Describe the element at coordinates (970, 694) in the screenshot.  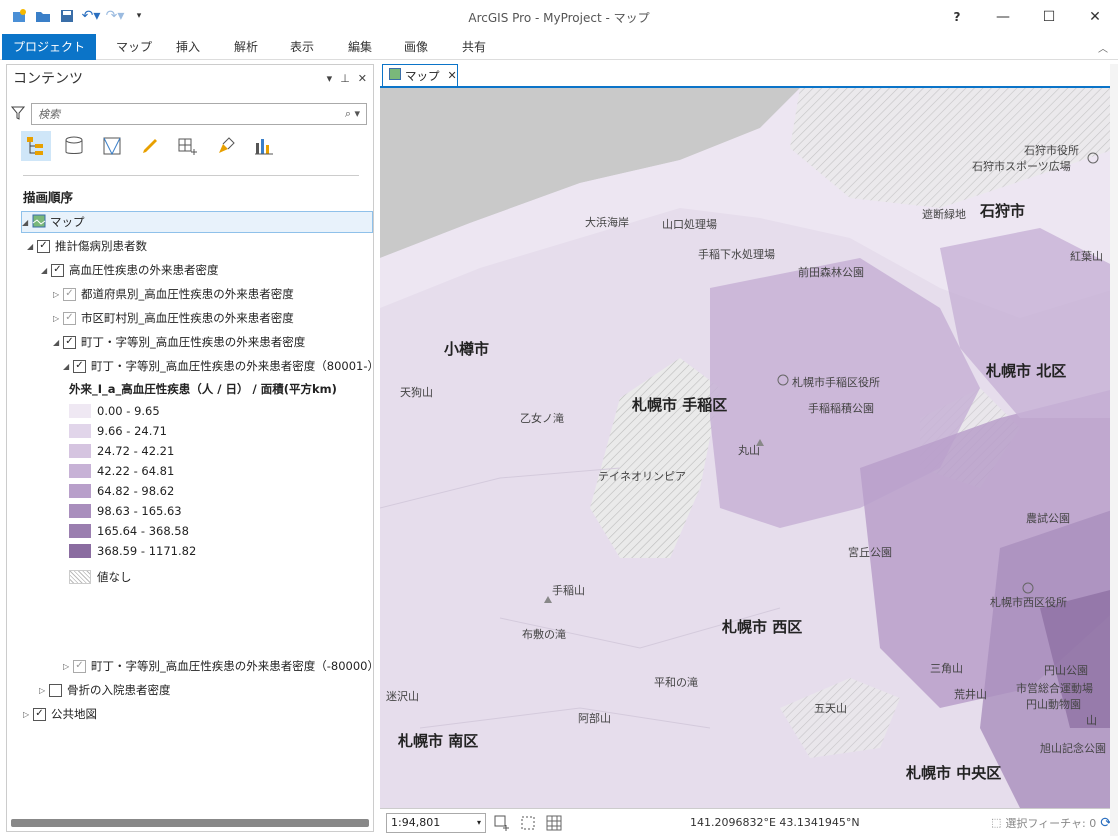
I see `map-label: 荒井山` at that location.